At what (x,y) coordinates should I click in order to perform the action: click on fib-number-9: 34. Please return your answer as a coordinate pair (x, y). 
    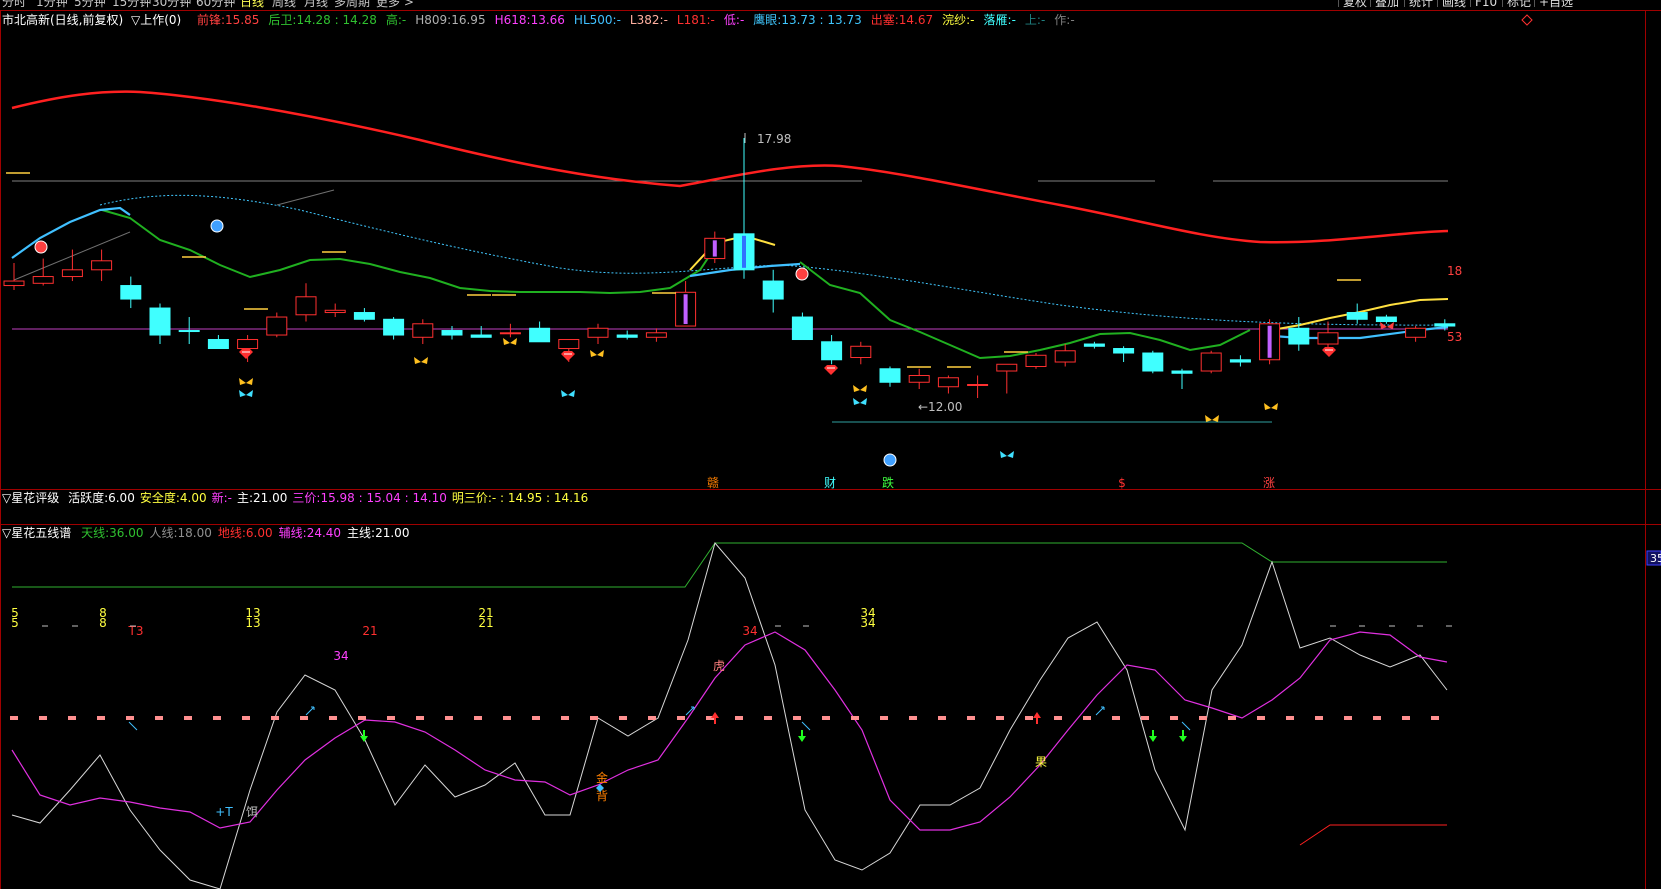
    Looking at the image, I should click on (867, 623).